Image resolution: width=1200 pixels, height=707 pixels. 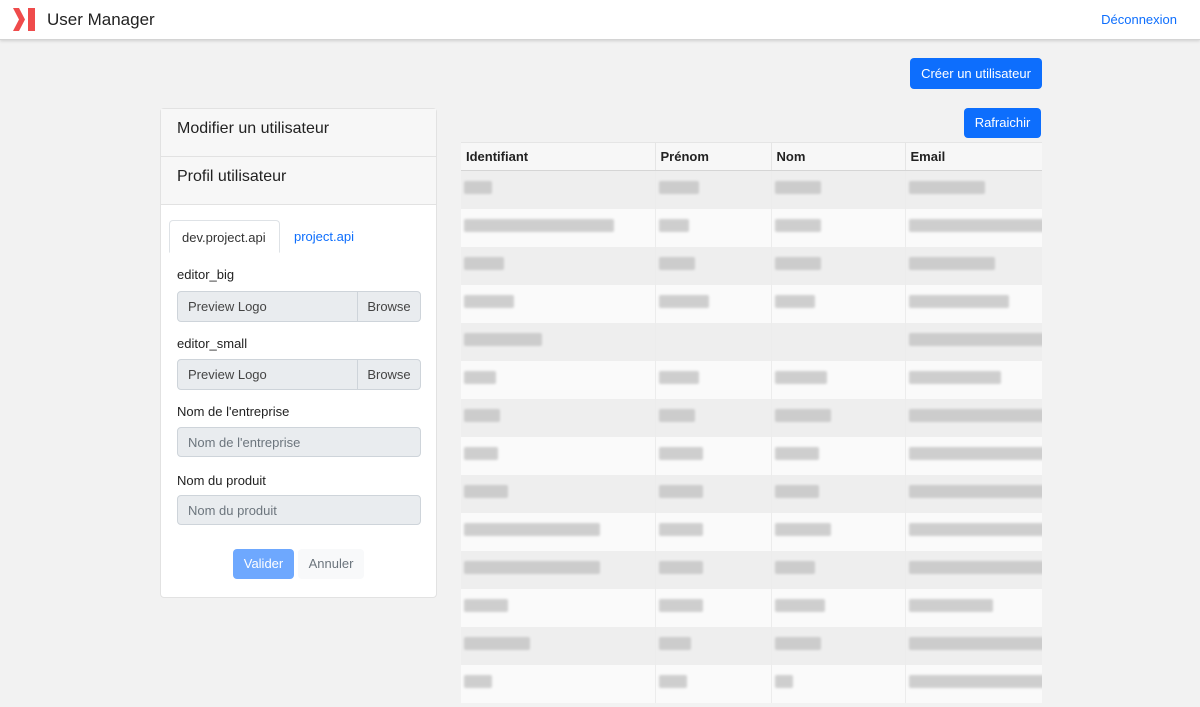 I want to click on editor-big-label: editor_big, so click(x=206, y=274).